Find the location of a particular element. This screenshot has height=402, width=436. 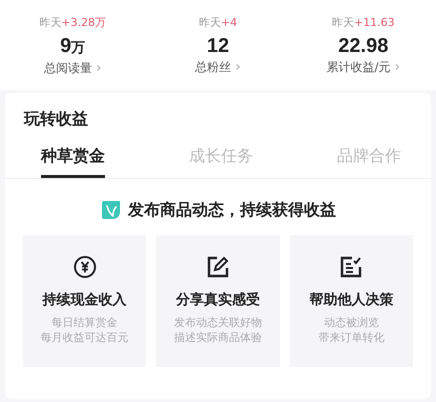

leaf-icon is located at coordinates (111, 210).